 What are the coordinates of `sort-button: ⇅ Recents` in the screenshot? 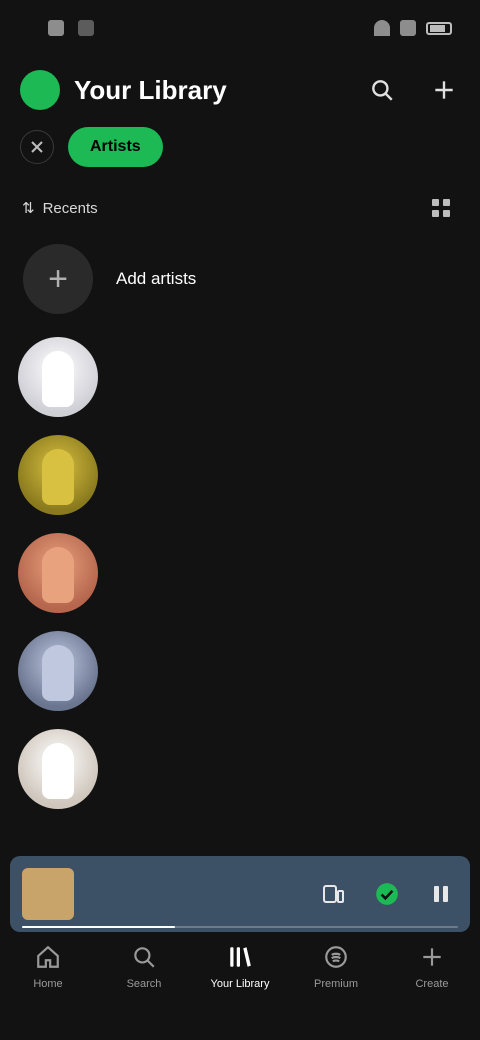 It's located at (60, 208).